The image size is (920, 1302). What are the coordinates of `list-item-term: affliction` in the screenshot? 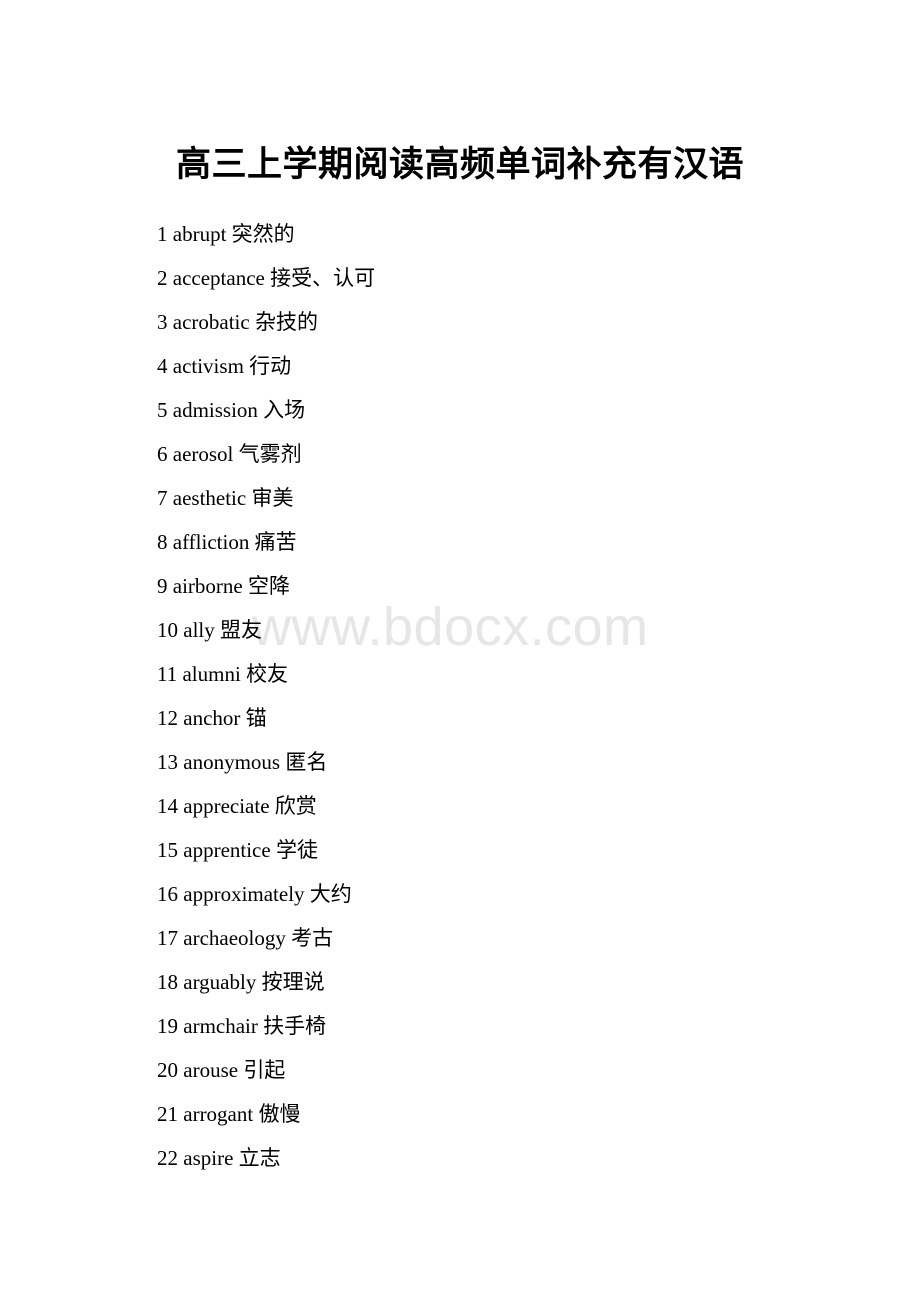 It's located at (211, 542).